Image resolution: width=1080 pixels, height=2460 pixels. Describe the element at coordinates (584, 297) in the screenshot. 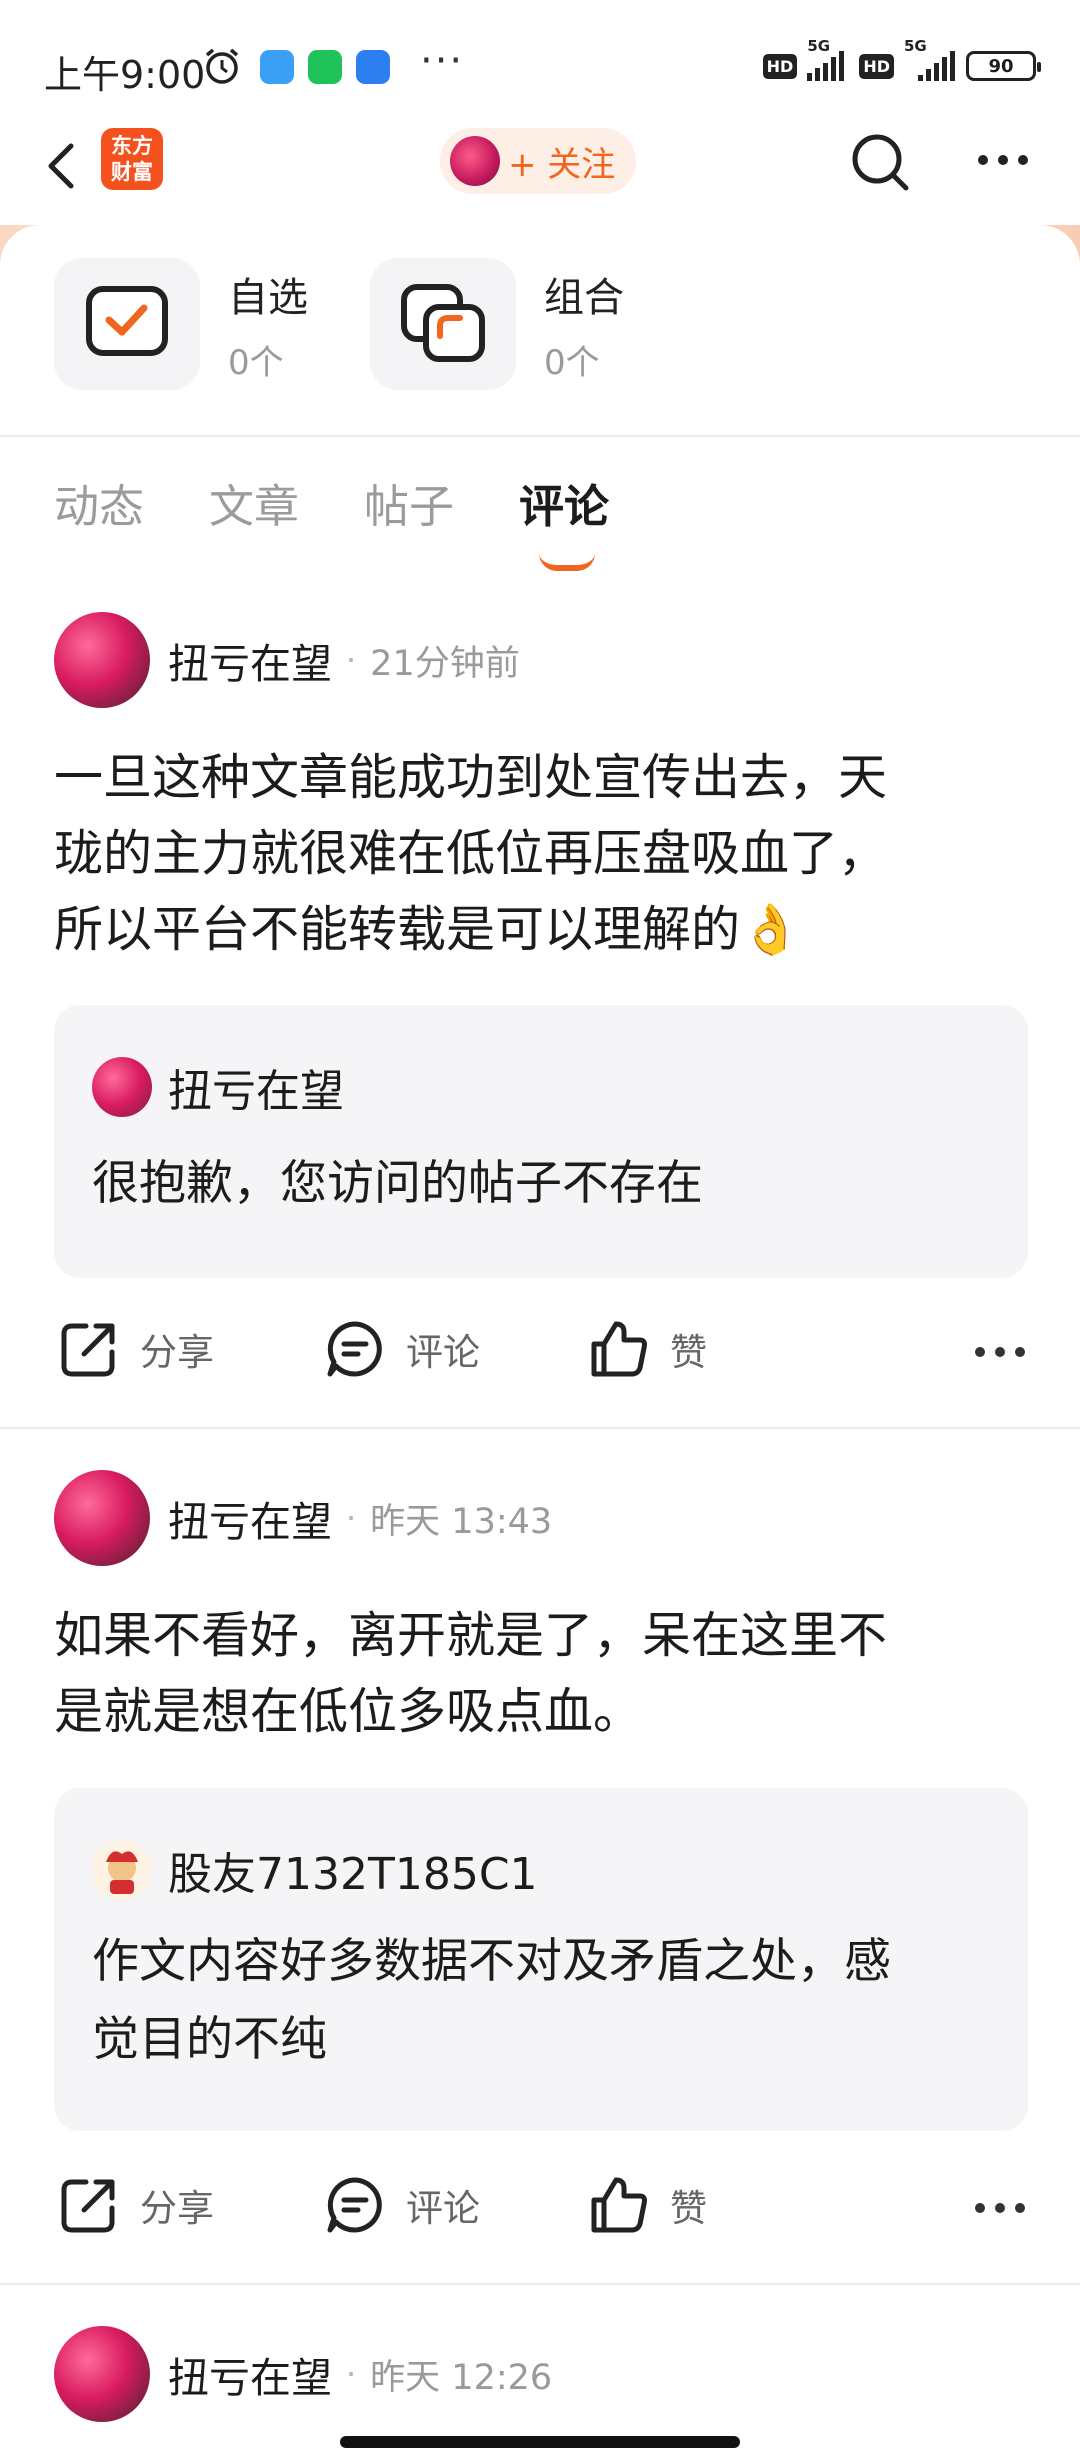

I see `combination-title: 组合` at that location.